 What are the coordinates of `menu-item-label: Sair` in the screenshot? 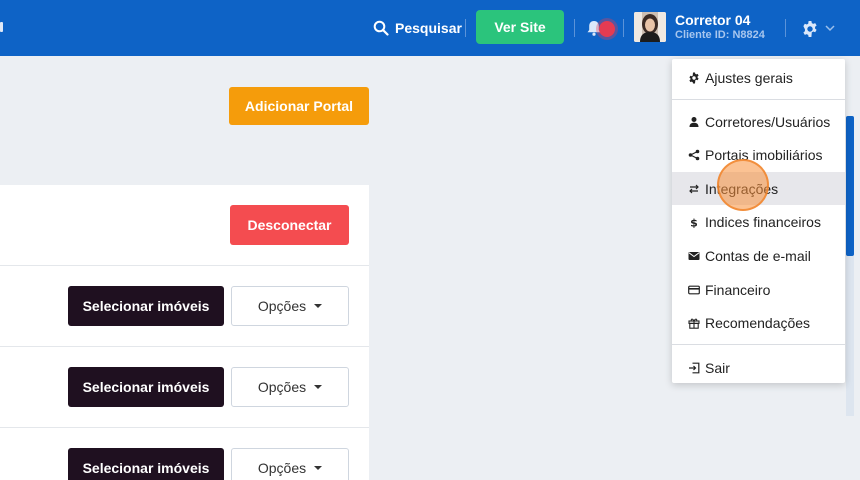 It's located at (717, 367).